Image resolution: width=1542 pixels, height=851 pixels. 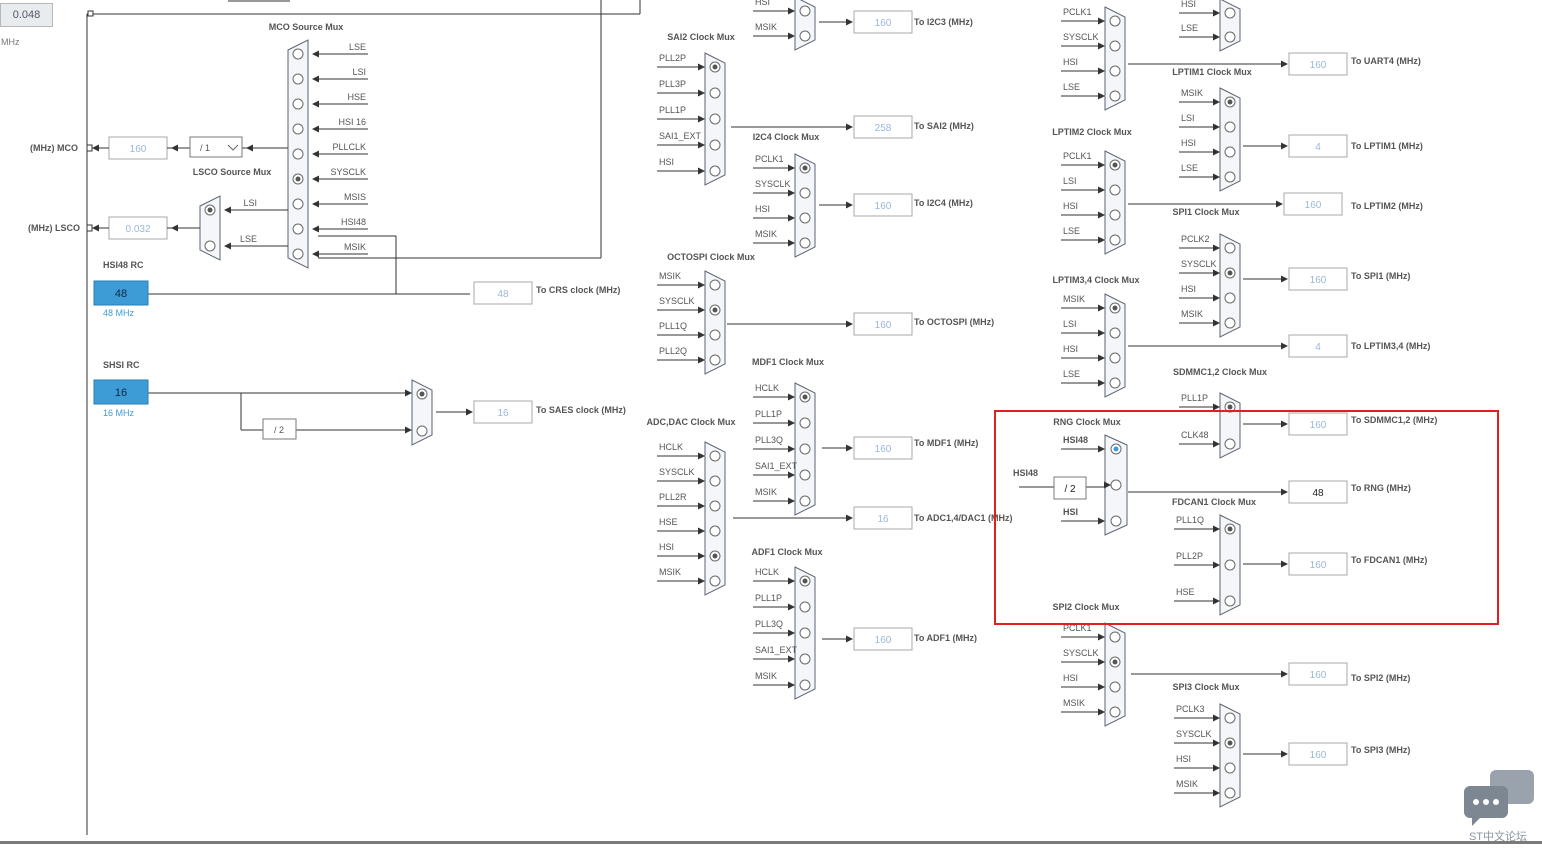 What do you see at coordinates (715, 310) in the screenshot?
I see `octospi-radio-dot` at bounding box center [715, 310].